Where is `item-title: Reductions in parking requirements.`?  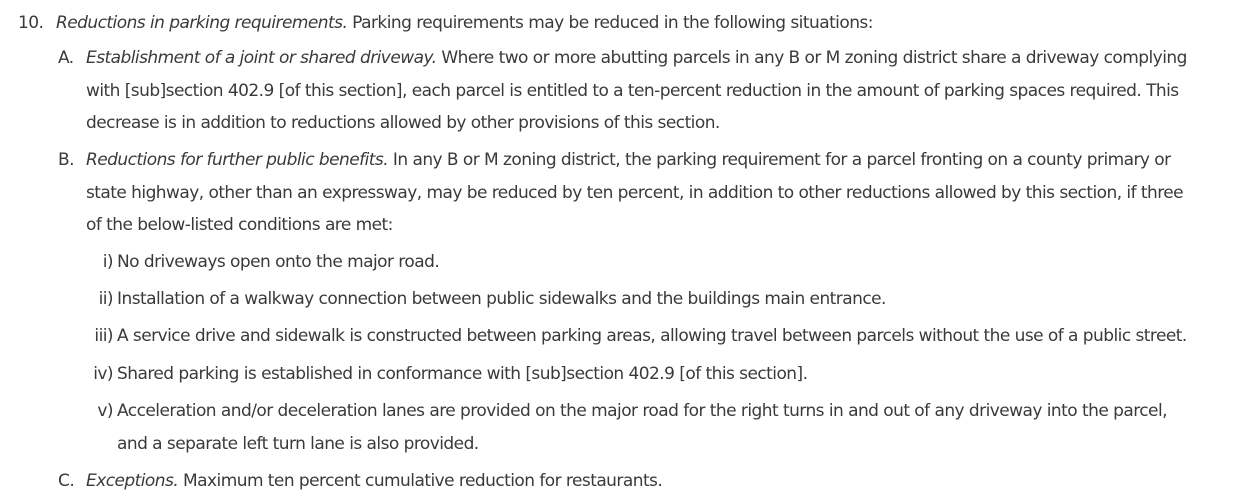
item-title: Reductions in parking requirements. is located at coordinates (202, 23).